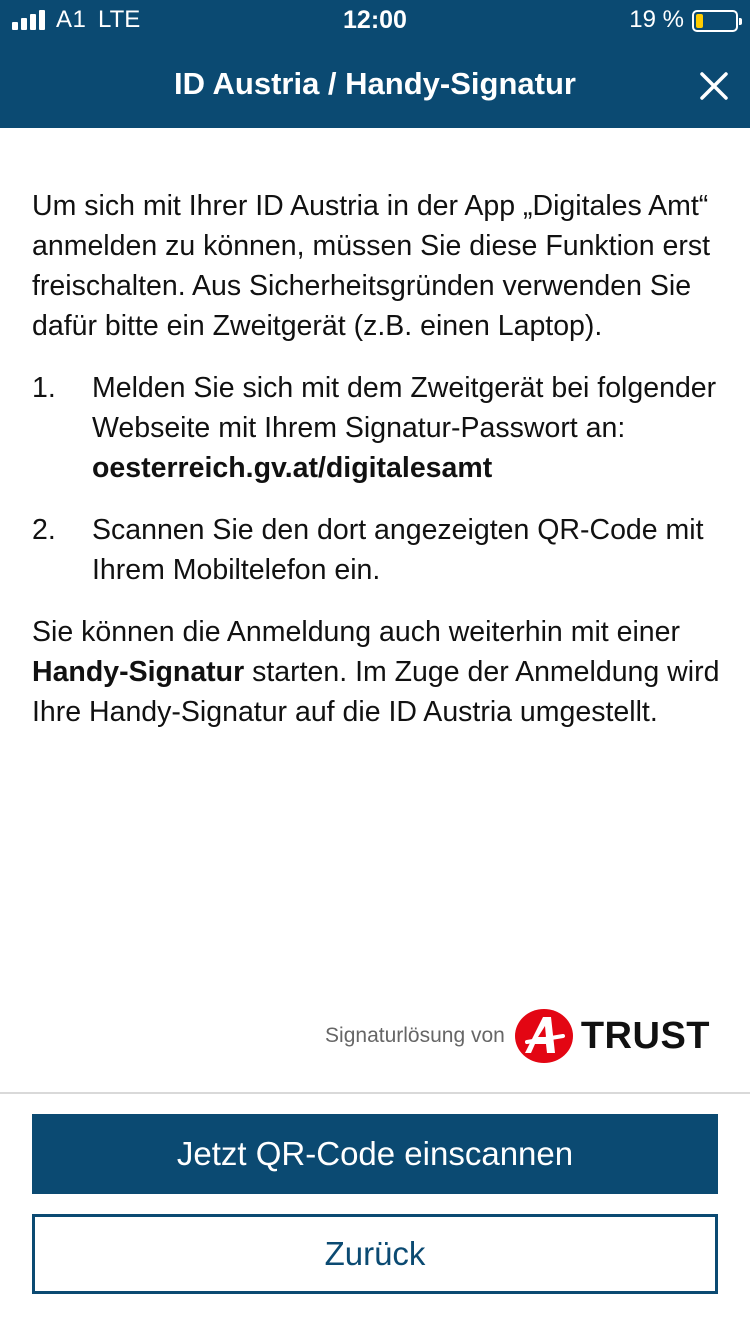  I want to click on page-title: ID Austria / Handy-Signatur, so click(375, 83).